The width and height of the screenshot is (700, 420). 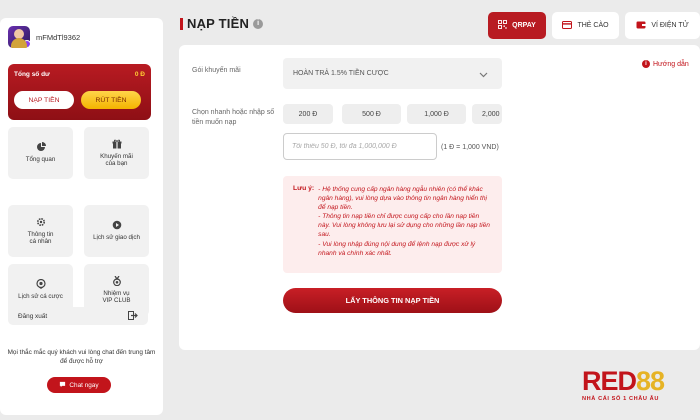 What do you see at coordinates (524, 25) in the screenshot?
I see `tab-label: QRPAY` at bounding box center [524, 25].